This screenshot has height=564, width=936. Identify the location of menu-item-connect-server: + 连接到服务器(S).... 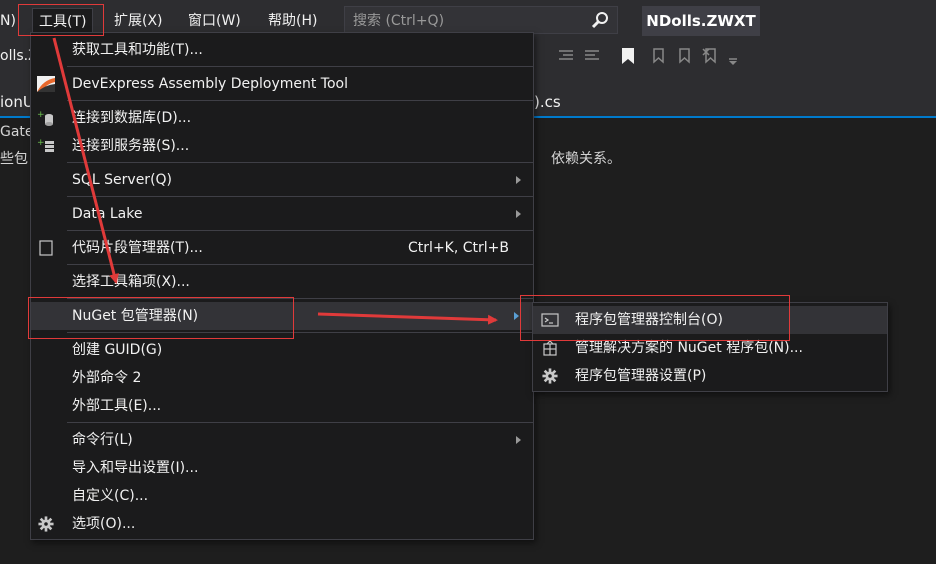
(282, 146).